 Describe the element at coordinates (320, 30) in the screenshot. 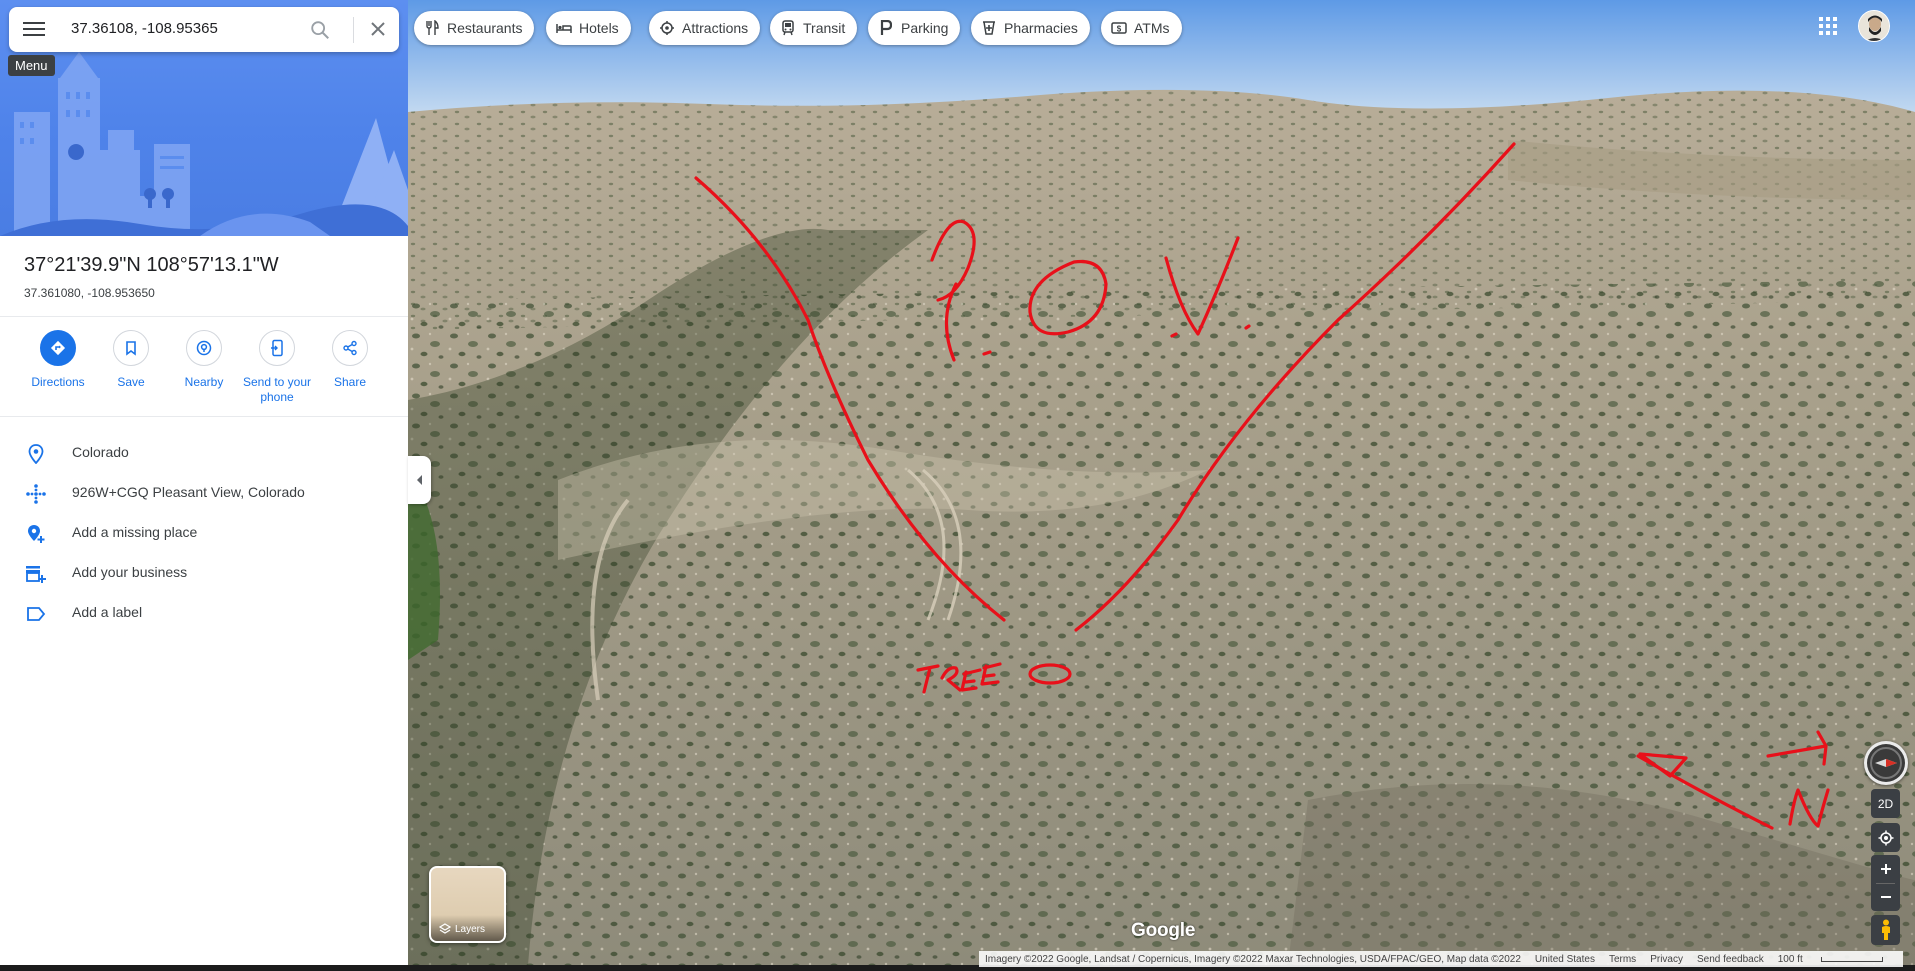

I see `search-icon` at that location.